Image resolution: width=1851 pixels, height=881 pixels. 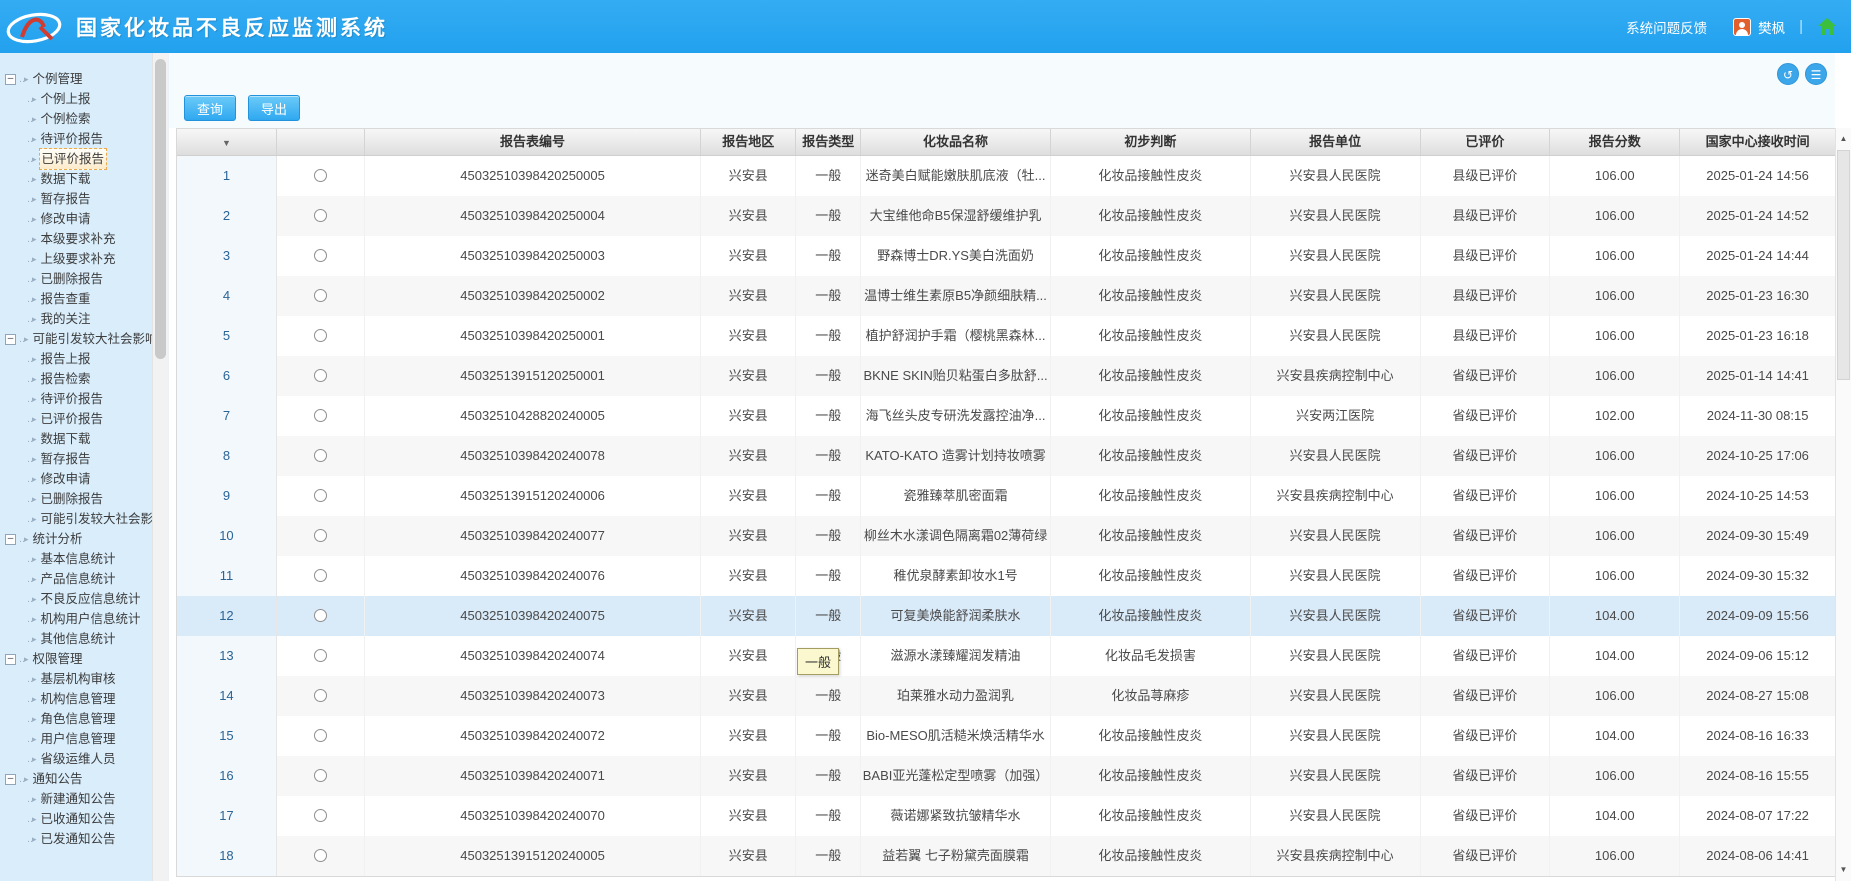 I want to click on sidebar-item: 已发通知公告, so click(x=89, y=839).